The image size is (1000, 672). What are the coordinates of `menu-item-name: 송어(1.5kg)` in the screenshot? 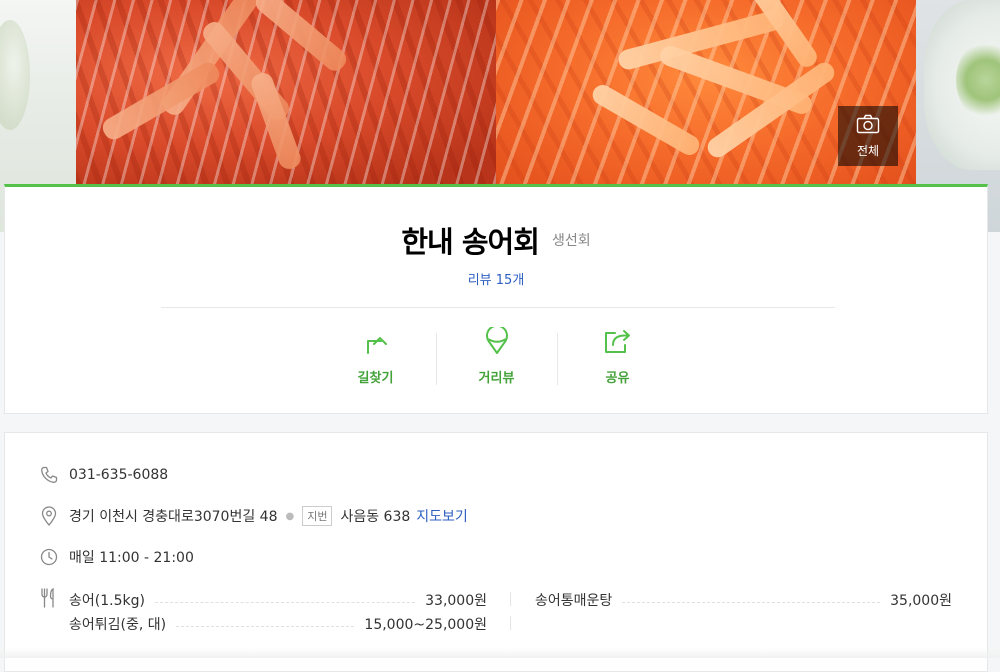 It's located at (107, 601).